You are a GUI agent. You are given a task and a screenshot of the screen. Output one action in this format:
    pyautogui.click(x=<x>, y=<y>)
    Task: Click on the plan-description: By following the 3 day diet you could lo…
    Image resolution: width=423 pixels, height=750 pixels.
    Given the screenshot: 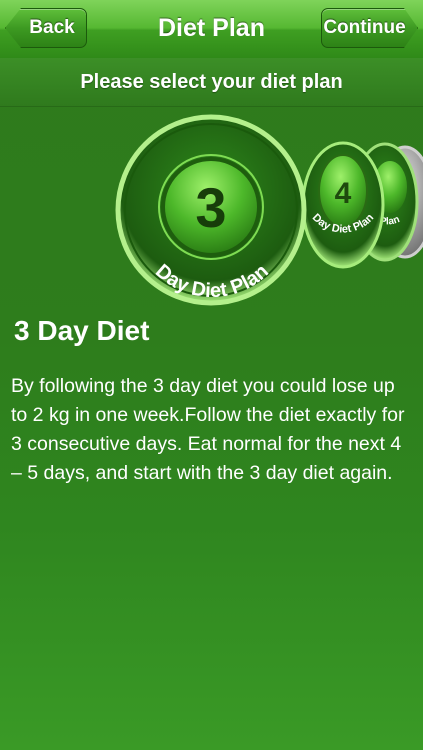 What is the action you would take?
    pyautogui.click(x=208, y=429)
    